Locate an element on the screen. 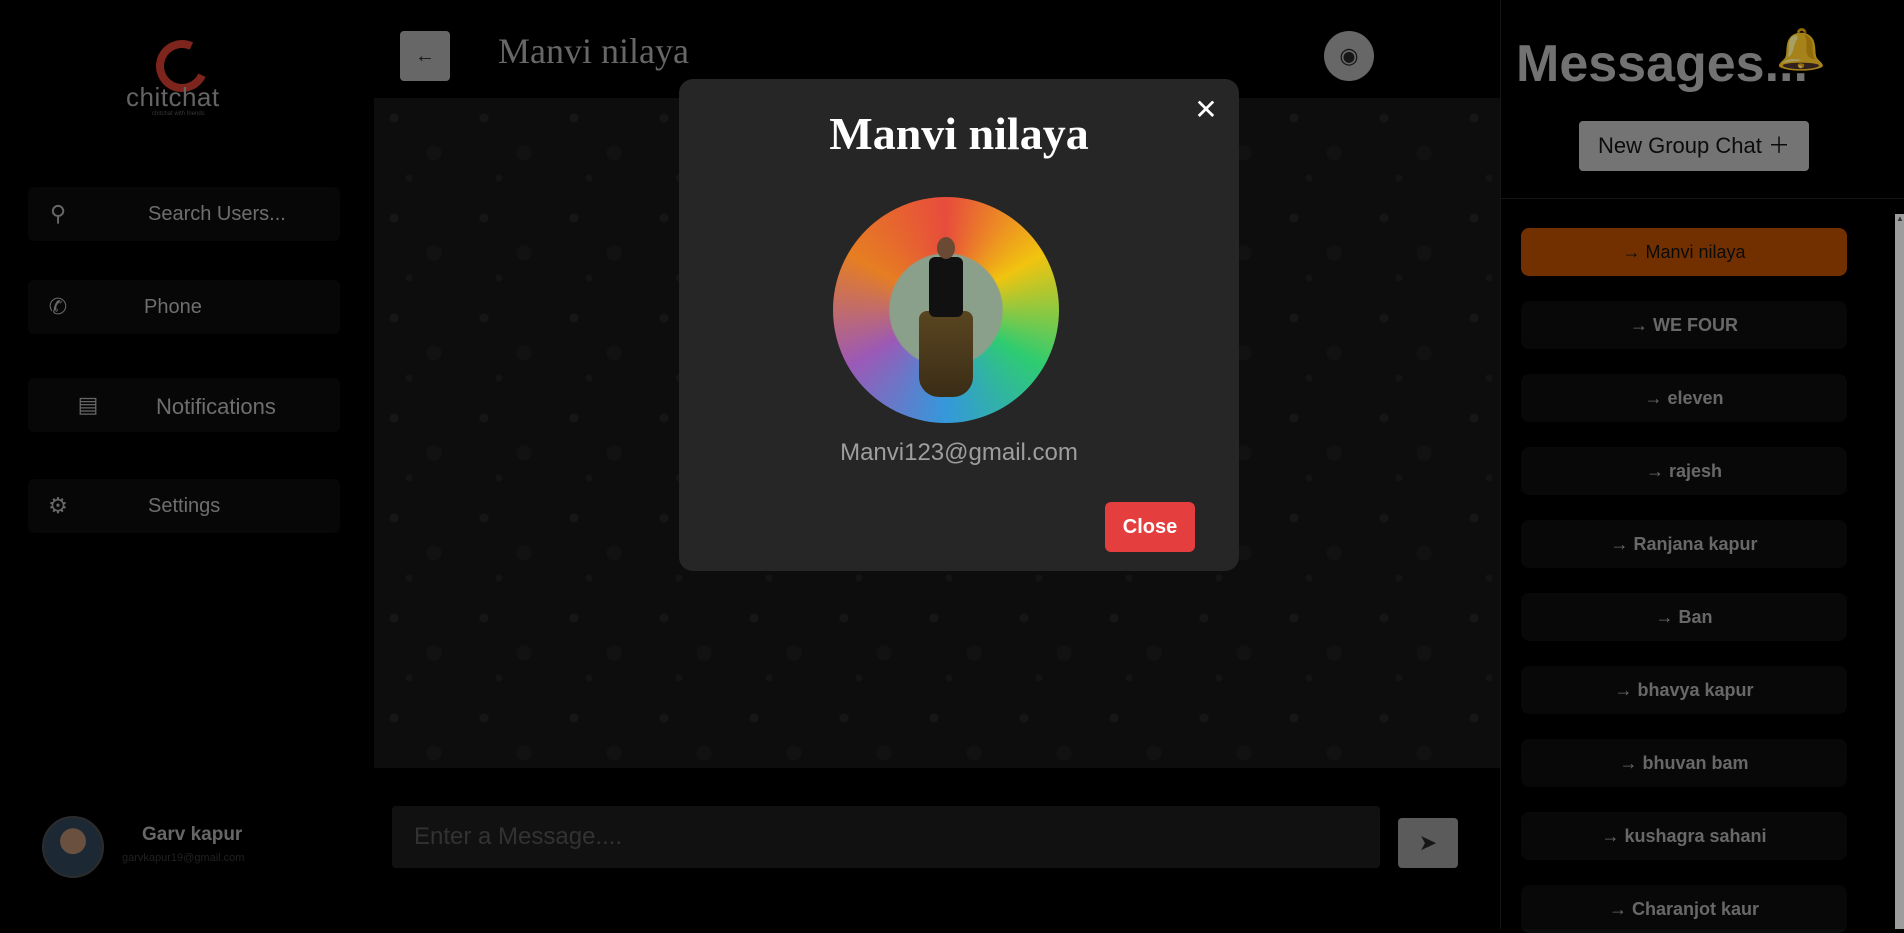 The image size is (1904, 933). profile-picture is located at coordinates (946, 310).